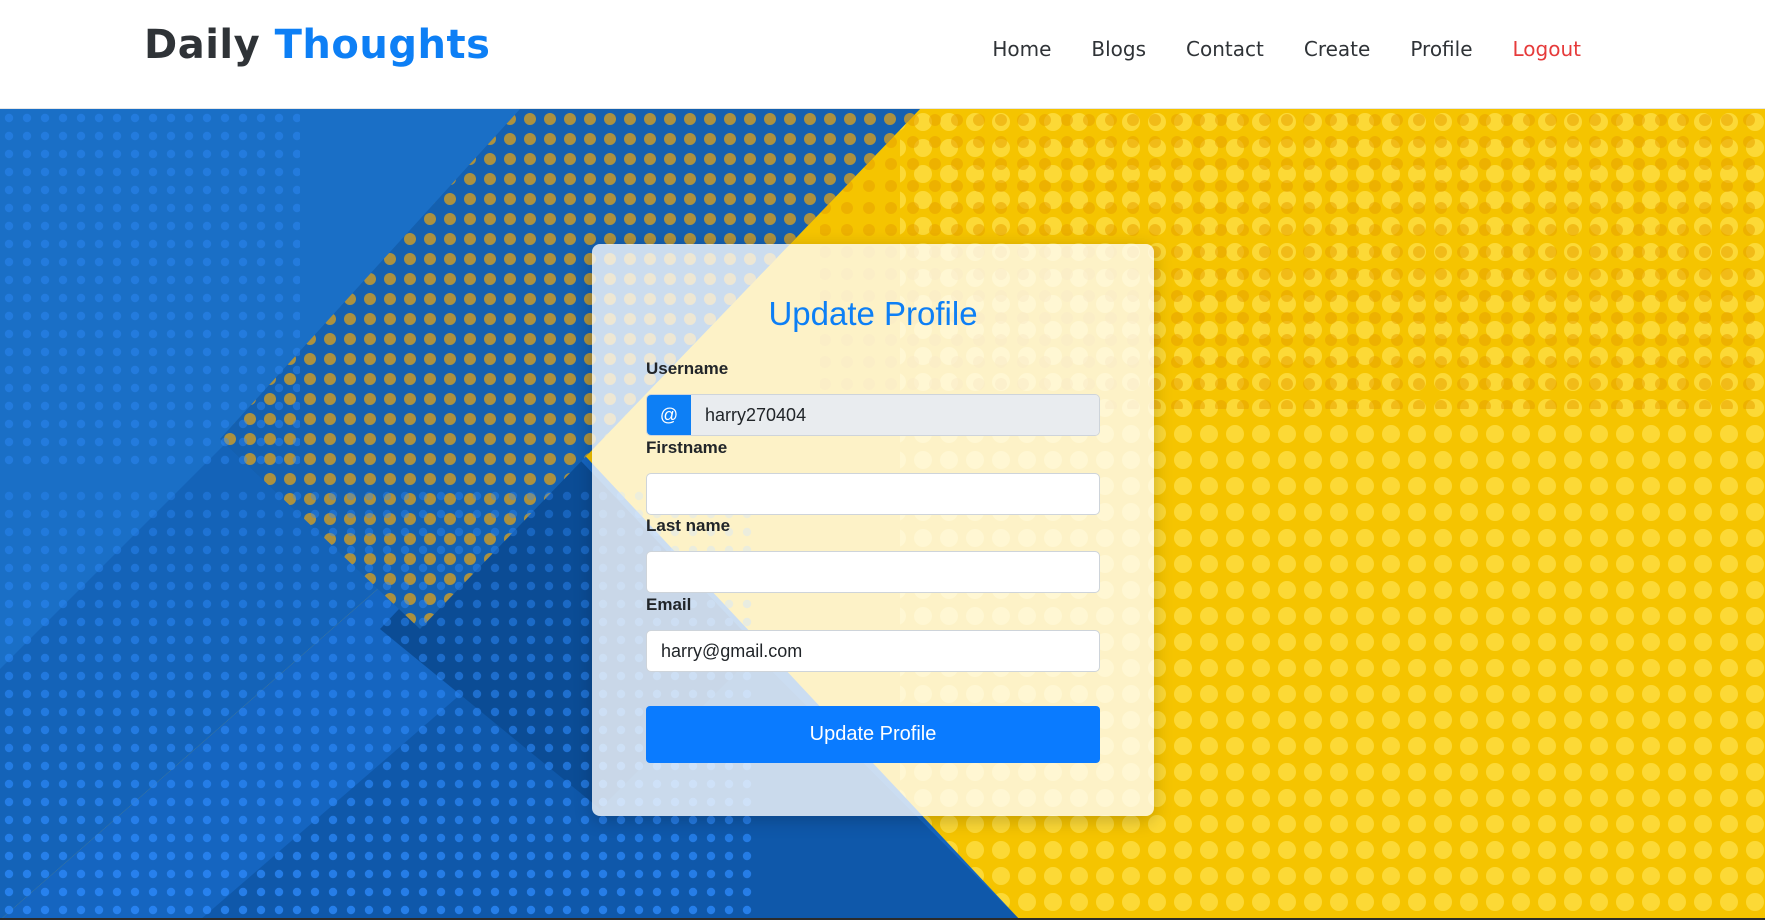 The width and height of the screenshot is (1765, 920). I want to click on username-label: Username, so click(687, 368).